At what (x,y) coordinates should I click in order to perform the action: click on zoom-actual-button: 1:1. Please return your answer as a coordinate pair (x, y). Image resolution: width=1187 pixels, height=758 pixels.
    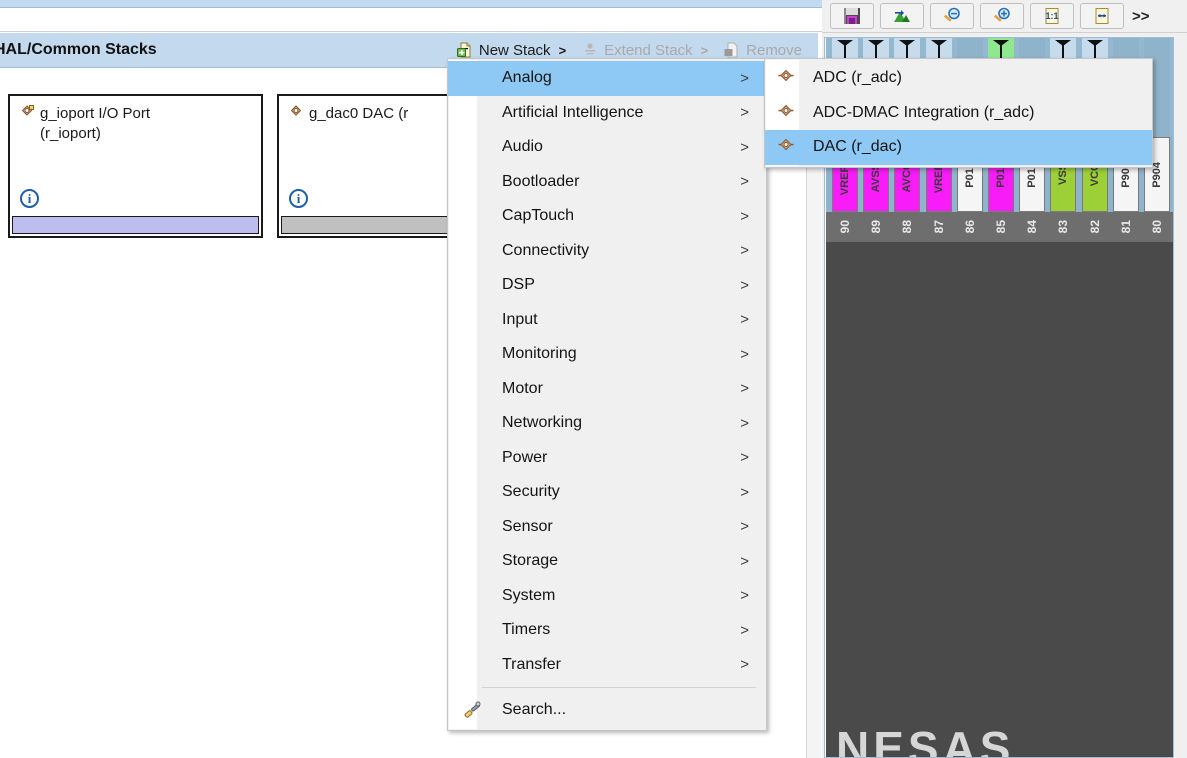
    Looking at the image, I should click on (1052, 16).